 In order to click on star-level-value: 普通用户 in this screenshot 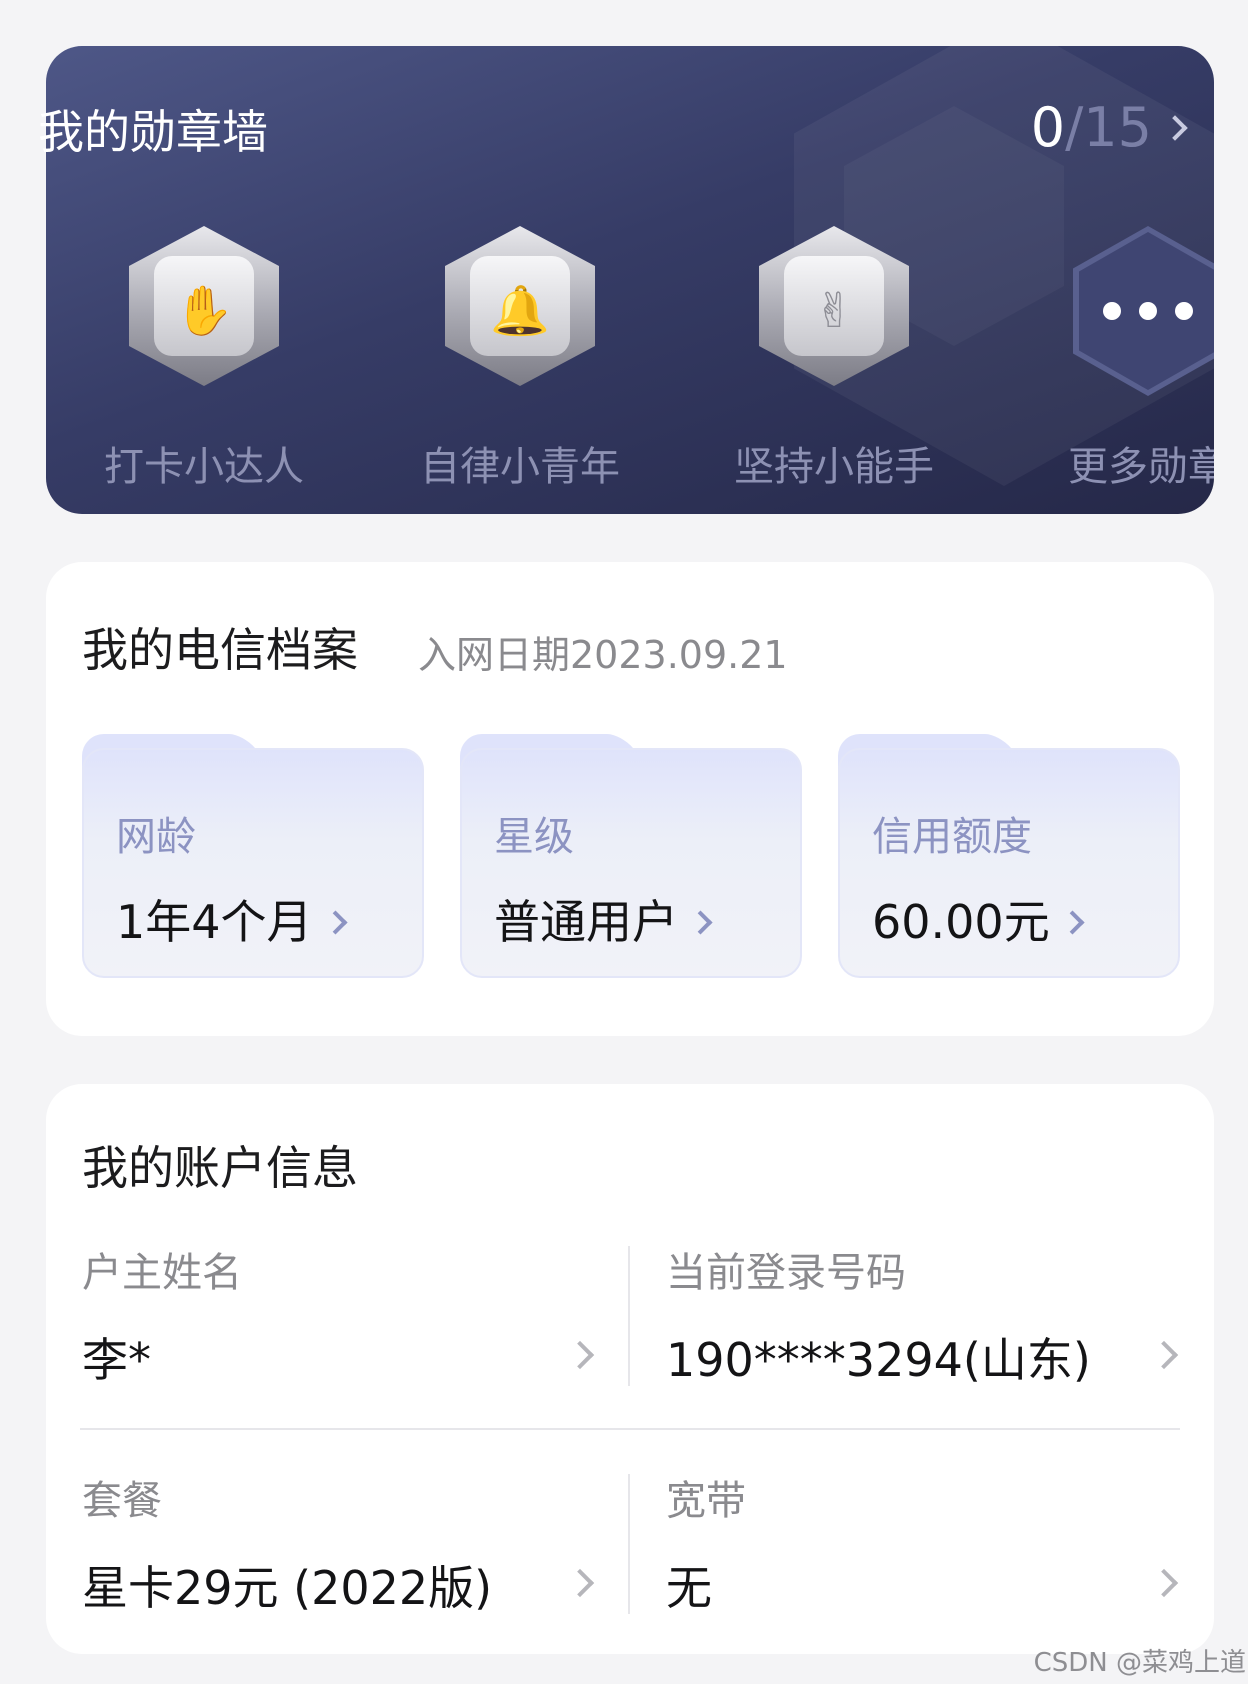, I will do `click(603, 922)`.